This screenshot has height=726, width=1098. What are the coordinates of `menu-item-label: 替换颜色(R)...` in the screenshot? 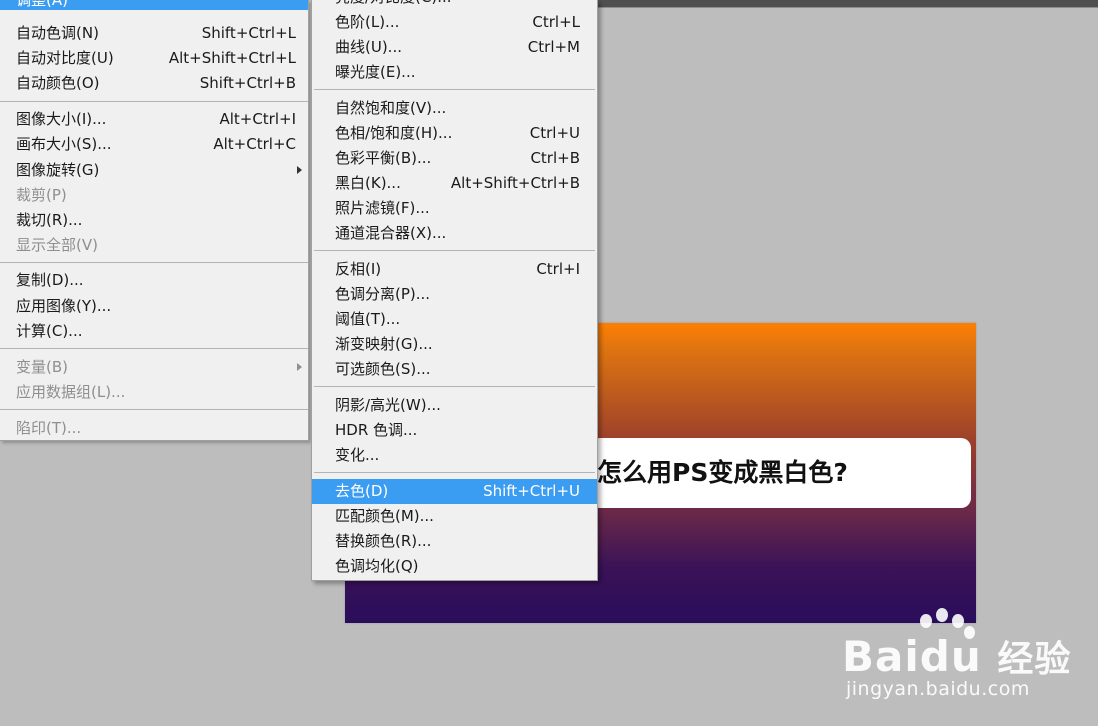 It's located at (383, 541).